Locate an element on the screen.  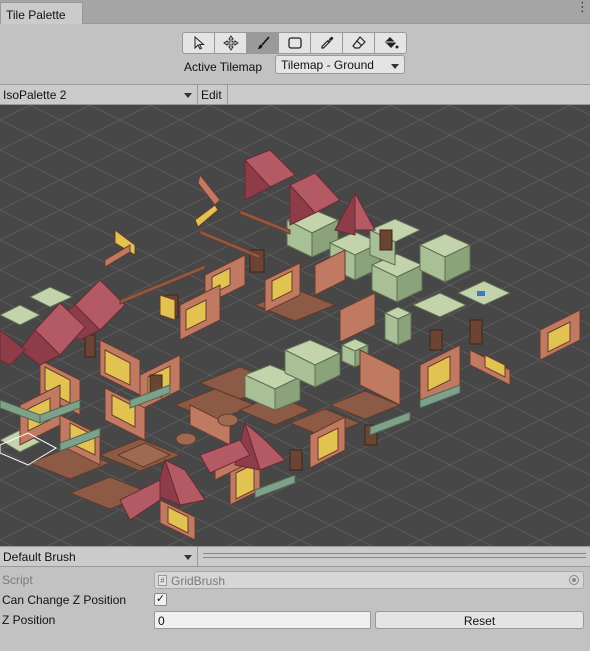
rectangle-icon is located at coordinates (294, 43).